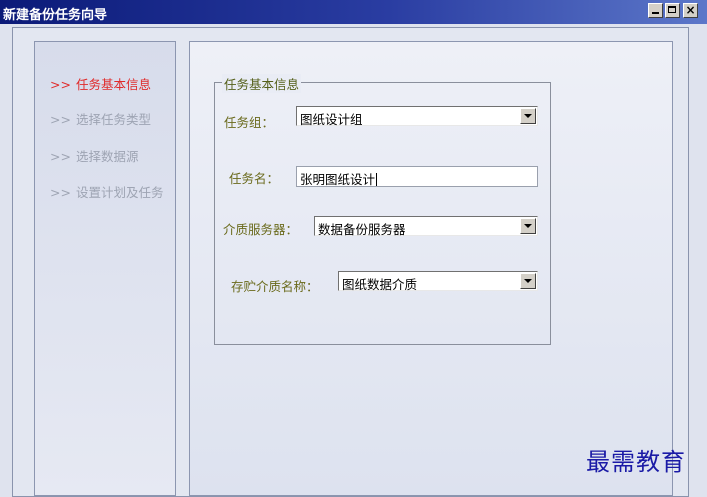  What do you see at coordinates (249, 122) in the screenshot?
I see `task-group-label: 任务组：` at bounding box center [249, 122].